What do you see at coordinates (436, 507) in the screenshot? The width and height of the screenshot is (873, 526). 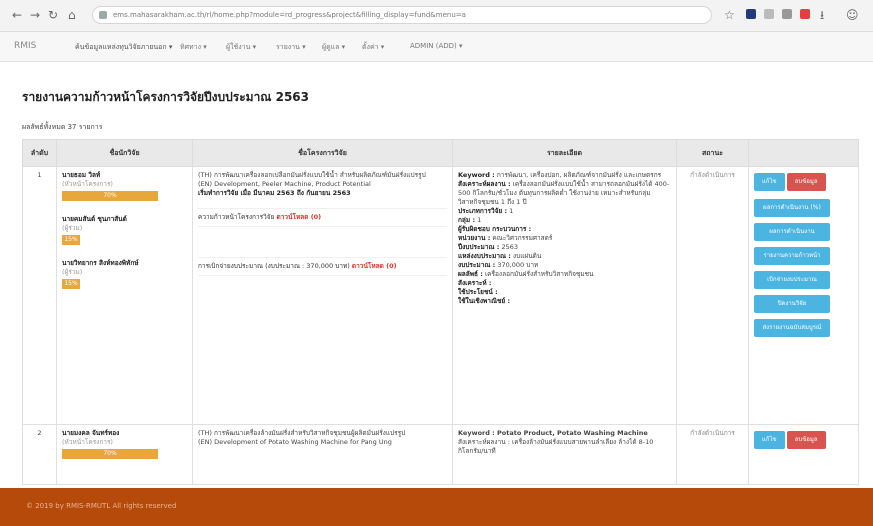 I see `footer: © 2019 by RMIS-RMUTL All rights reserved` at bounding box center [436, 507].